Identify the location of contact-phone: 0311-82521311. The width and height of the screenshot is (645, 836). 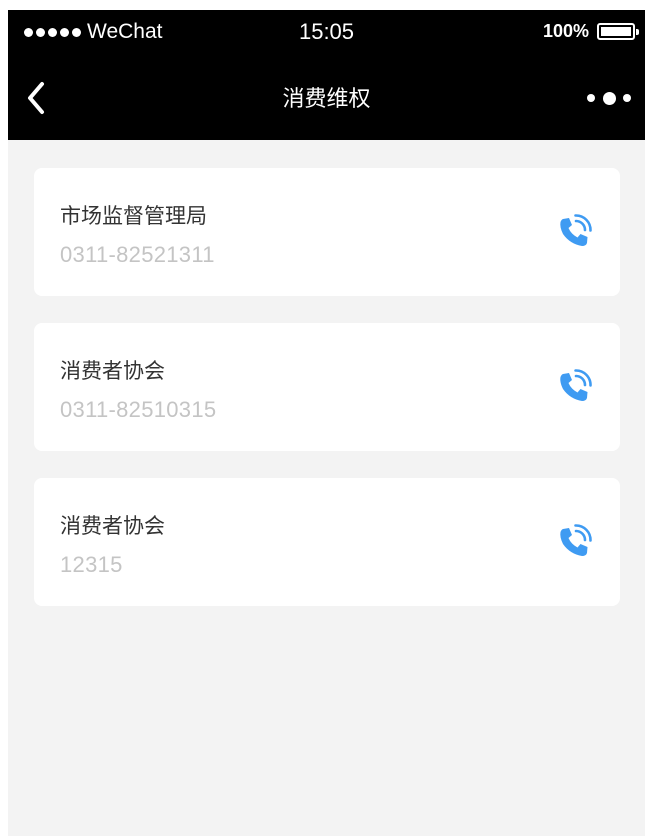
(137, 254).